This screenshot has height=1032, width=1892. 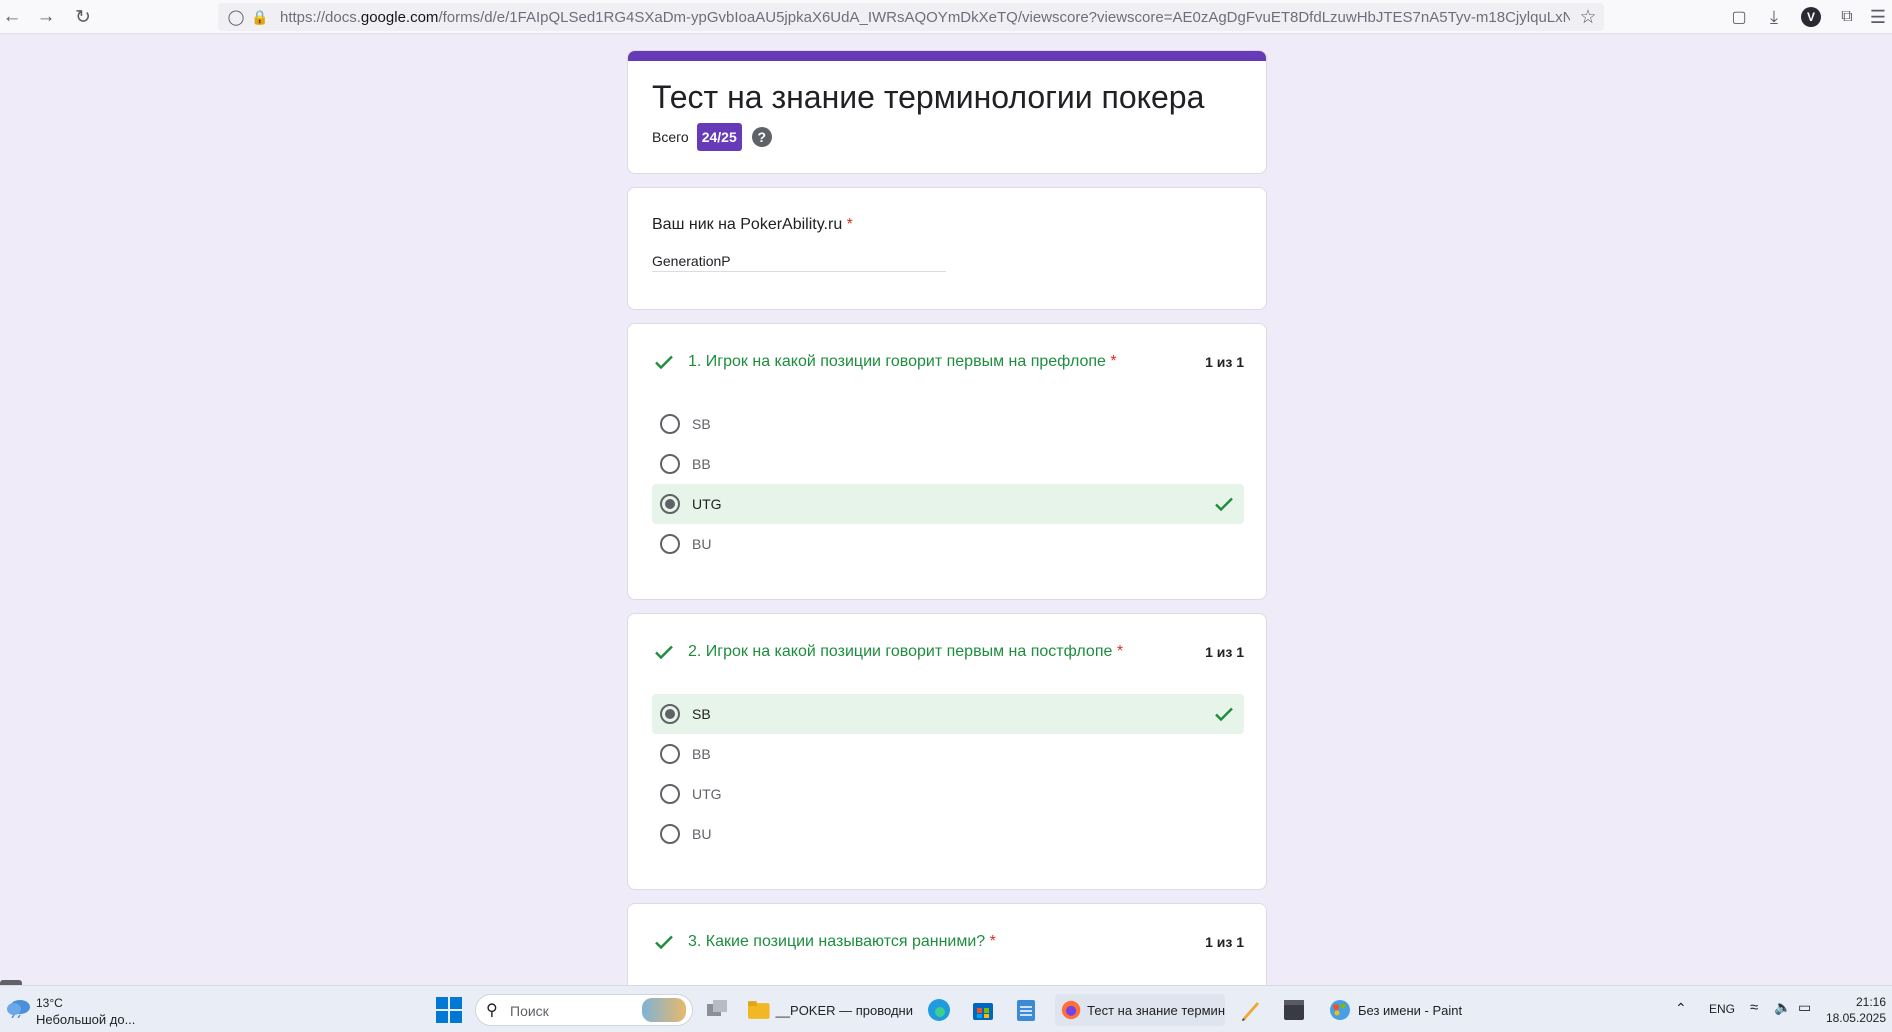 What do you see at coordinates (1754, 1007) in the screenshot?
I see `wifi-icon: ≈` at bounding box center [1754, 1007].